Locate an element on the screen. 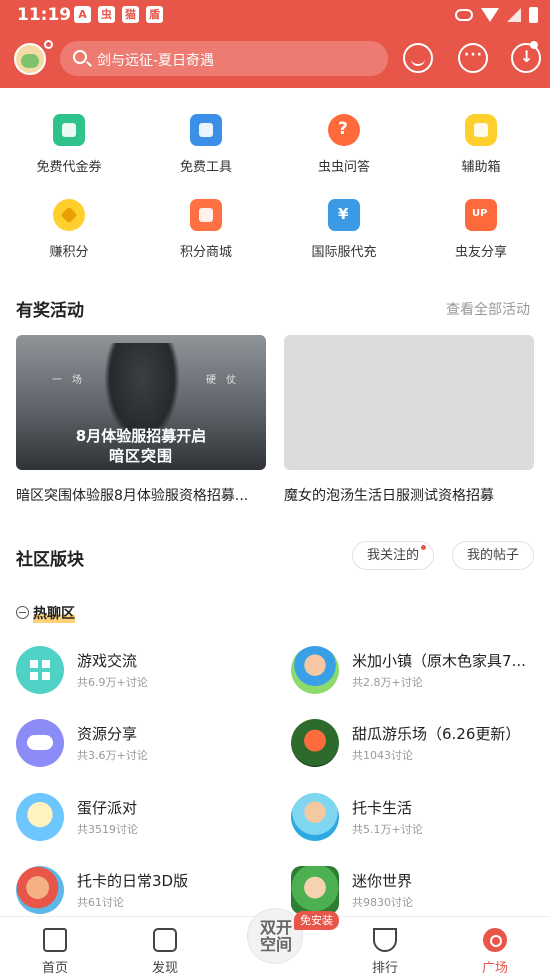 The image size is (550, 979). activity-caption: 魔女的泡汤生活日服测试资格招募 is located at coordinates (409, 495).